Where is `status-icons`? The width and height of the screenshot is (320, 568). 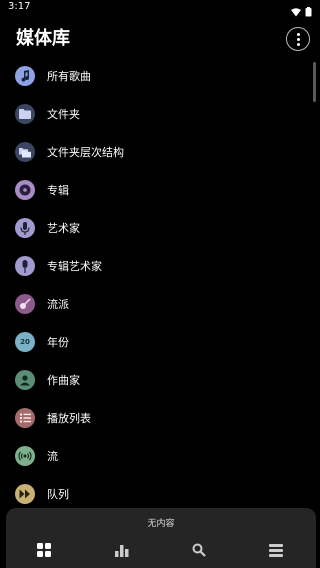
status-icons is located at coordinates (301, 11).